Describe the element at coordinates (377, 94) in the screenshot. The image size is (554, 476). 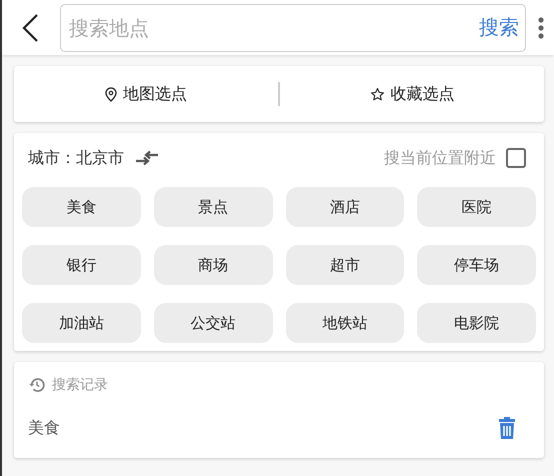
I see `star-icon` at that location.